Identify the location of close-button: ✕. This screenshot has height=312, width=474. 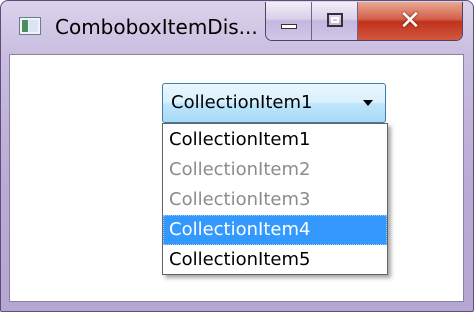
(410, 21).